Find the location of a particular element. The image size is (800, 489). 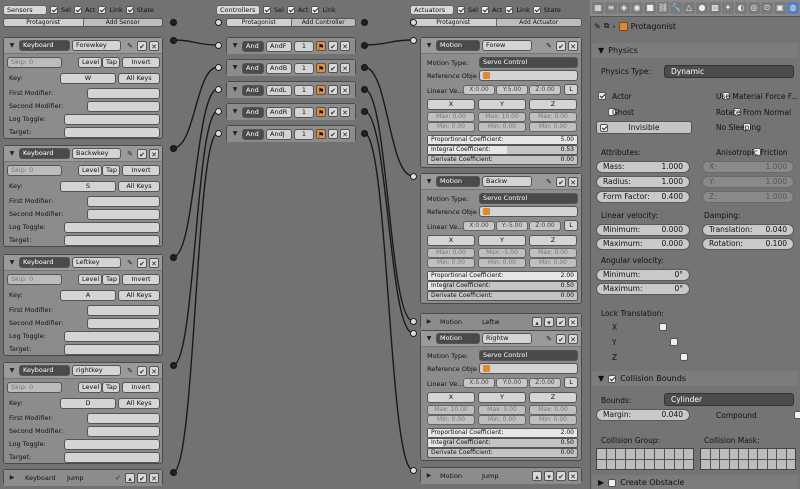

aniso-z-field: Z: 1.000 is located at coordinates (748, 197).